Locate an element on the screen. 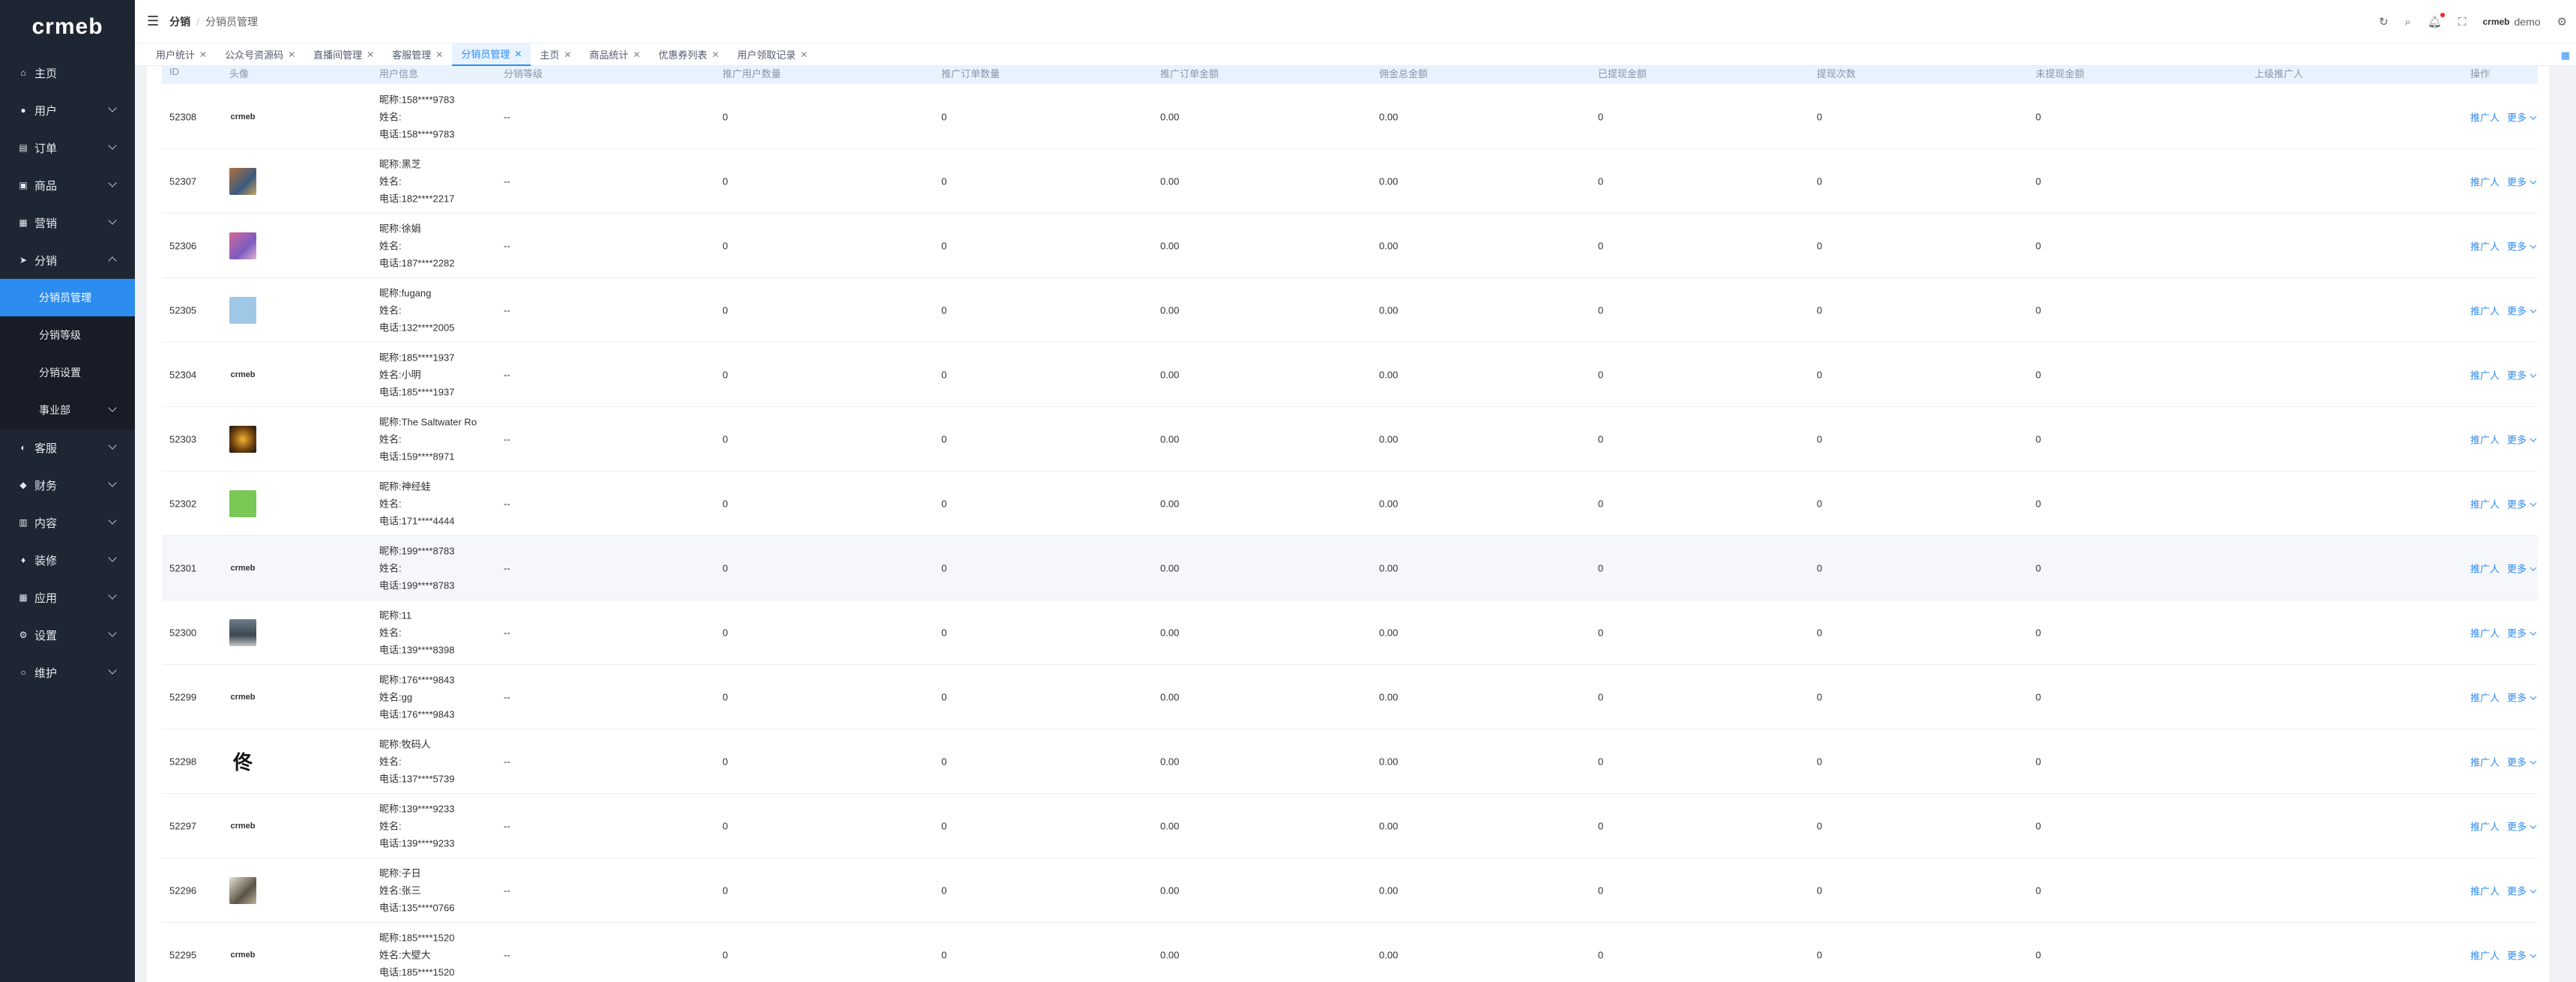 The image size is (2576, 982). sidebar-item-distribution: ➤ 分销 is located at coordinates (67, 260).